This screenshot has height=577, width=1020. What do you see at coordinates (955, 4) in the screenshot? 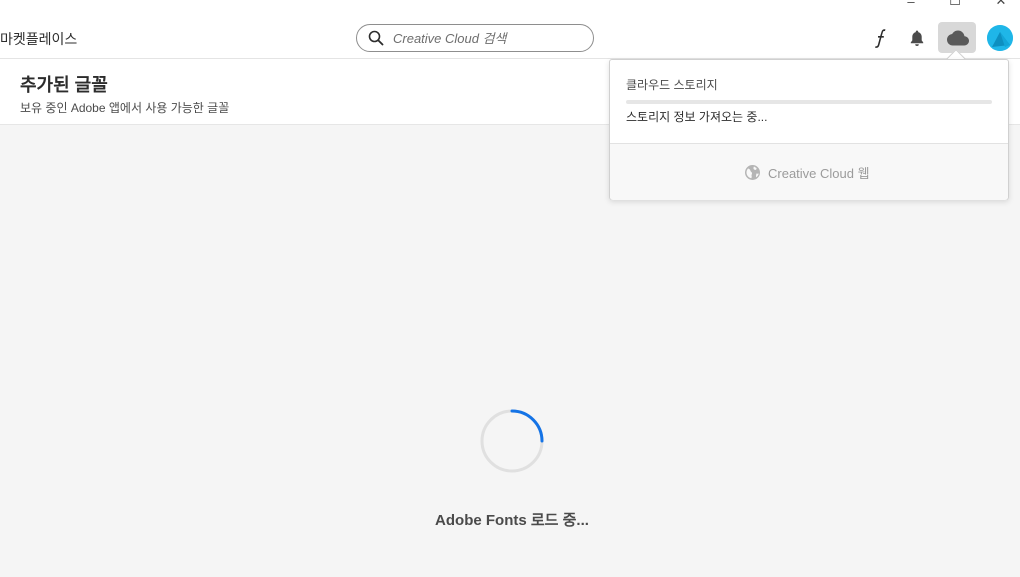
I see `maximize-button: ☐` at bounding box center [955, 4].